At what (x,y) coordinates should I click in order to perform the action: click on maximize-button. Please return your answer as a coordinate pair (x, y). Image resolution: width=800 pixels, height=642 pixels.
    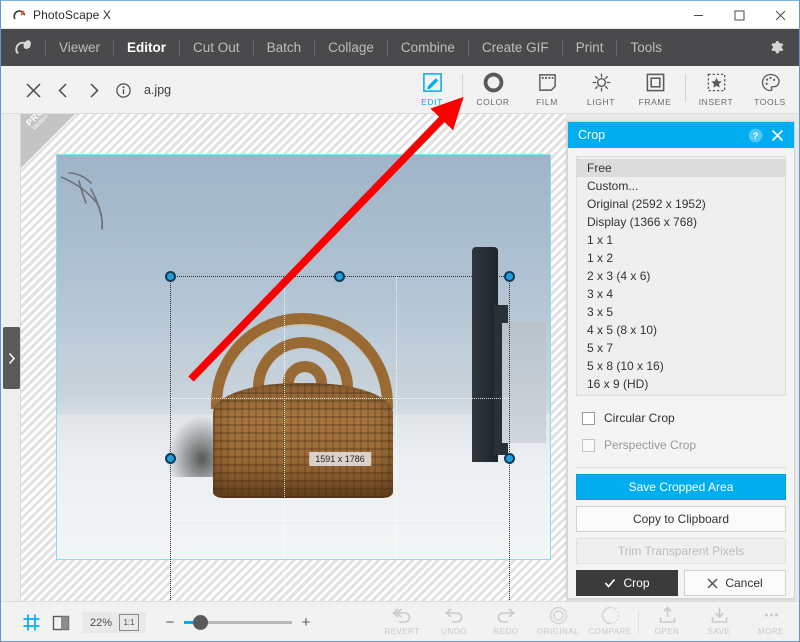
    Looking at the image, I should click on (739, 15).